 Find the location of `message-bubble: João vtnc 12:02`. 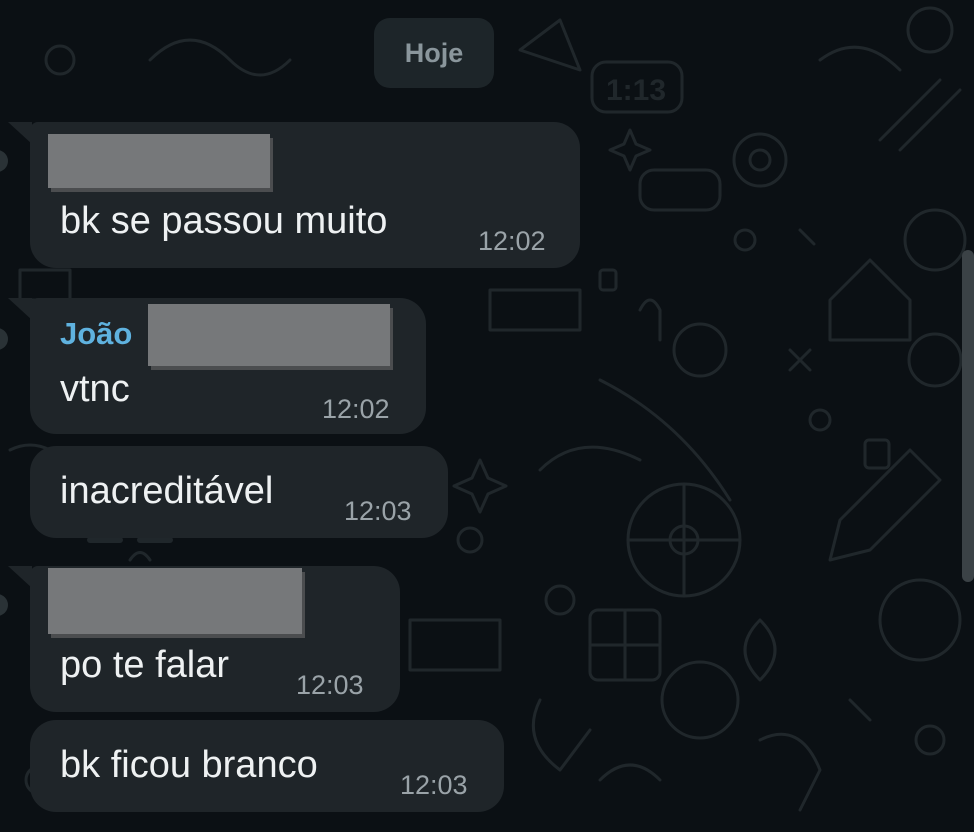

message-bubble: João vtnc 12:02 is located at coordinates (217, 366).